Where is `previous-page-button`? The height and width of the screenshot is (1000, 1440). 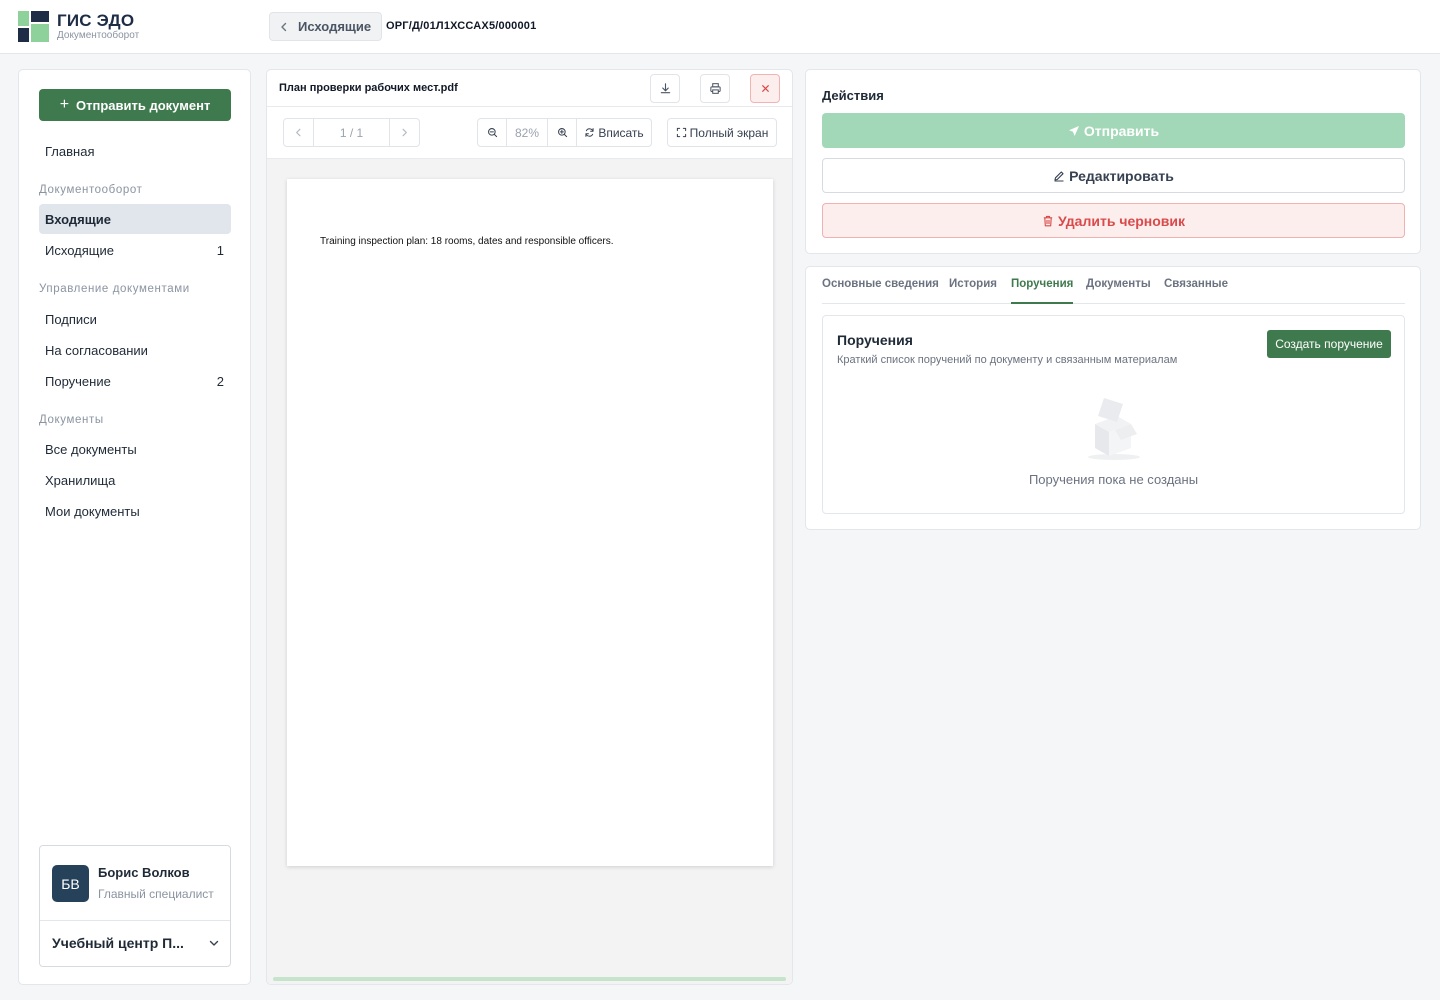
previous-page-button is located at coordinates (299, 132).